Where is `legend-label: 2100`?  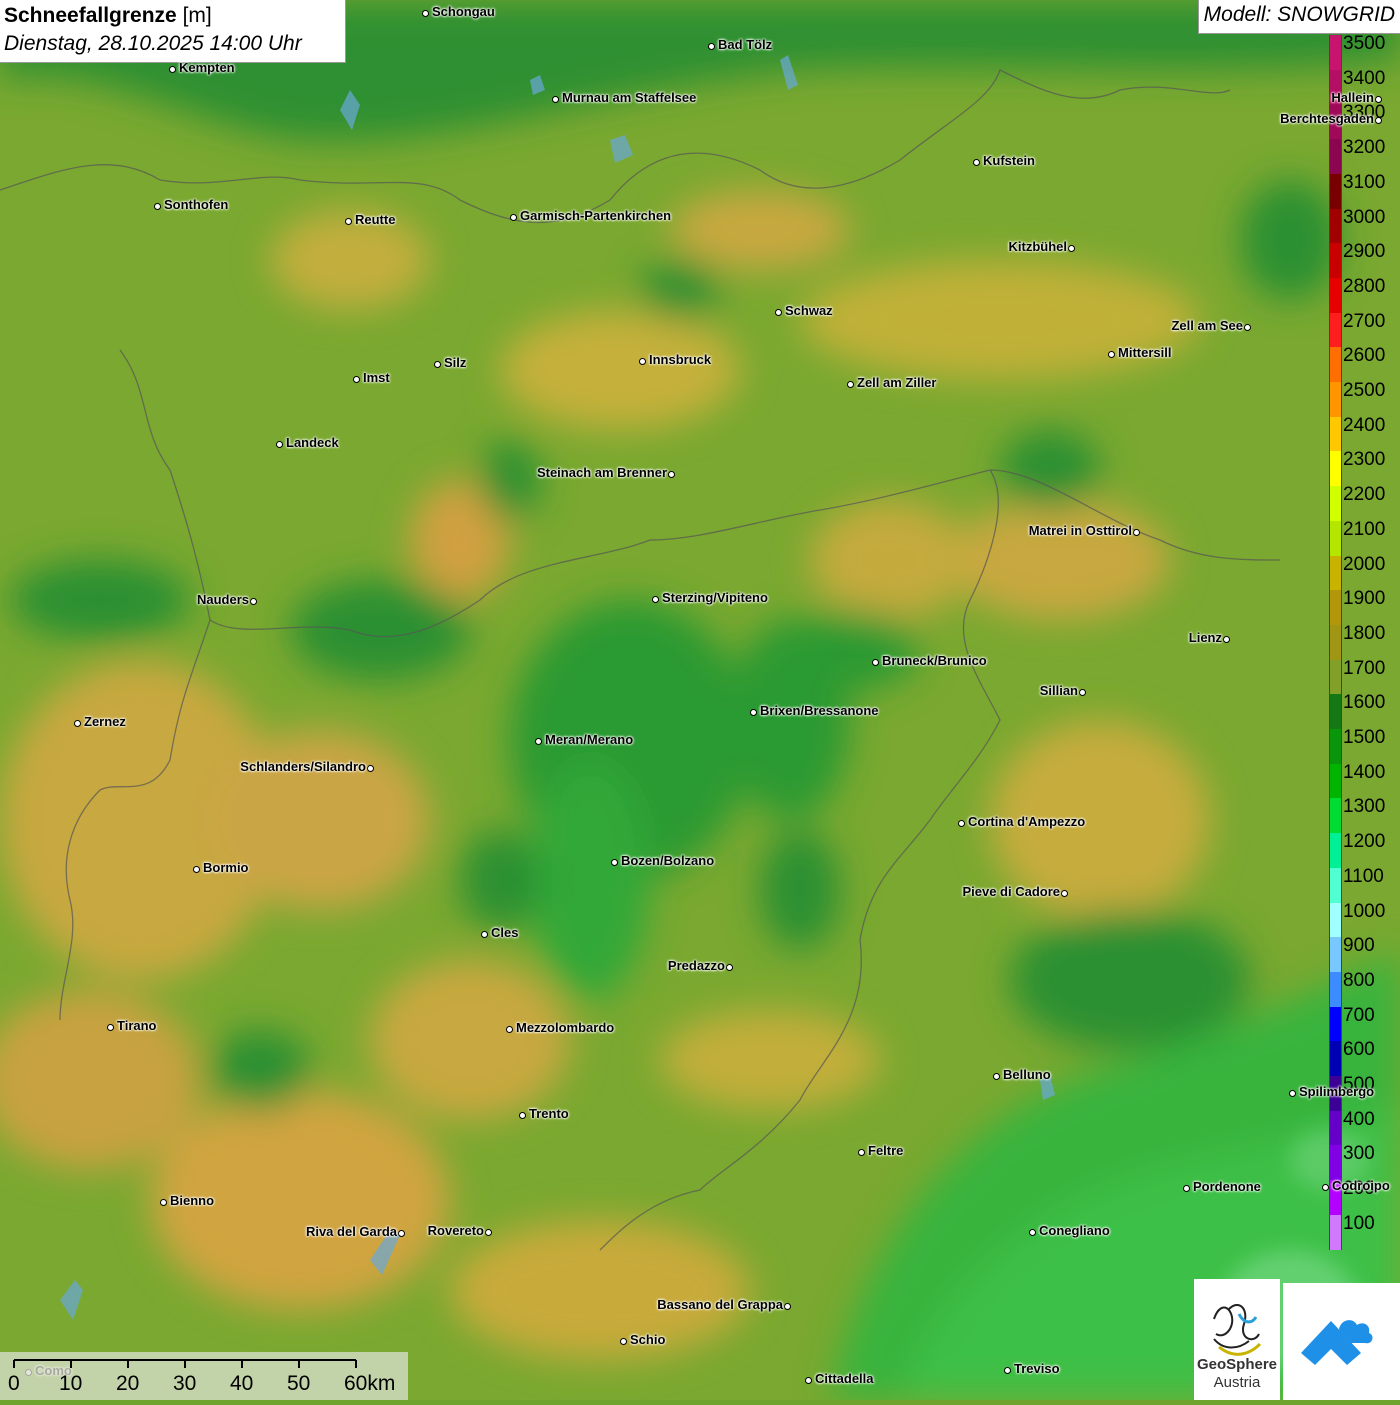 legend-label: 2100 is located at coordinates (1364, 529).